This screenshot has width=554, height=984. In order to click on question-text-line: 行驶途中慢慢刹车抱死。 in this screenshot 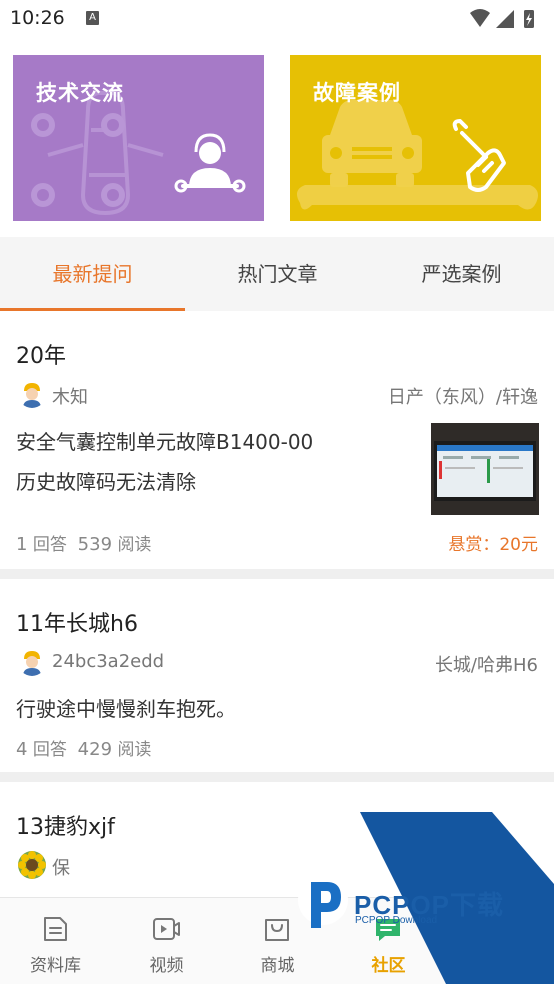, I will do `click(126, 709)`.